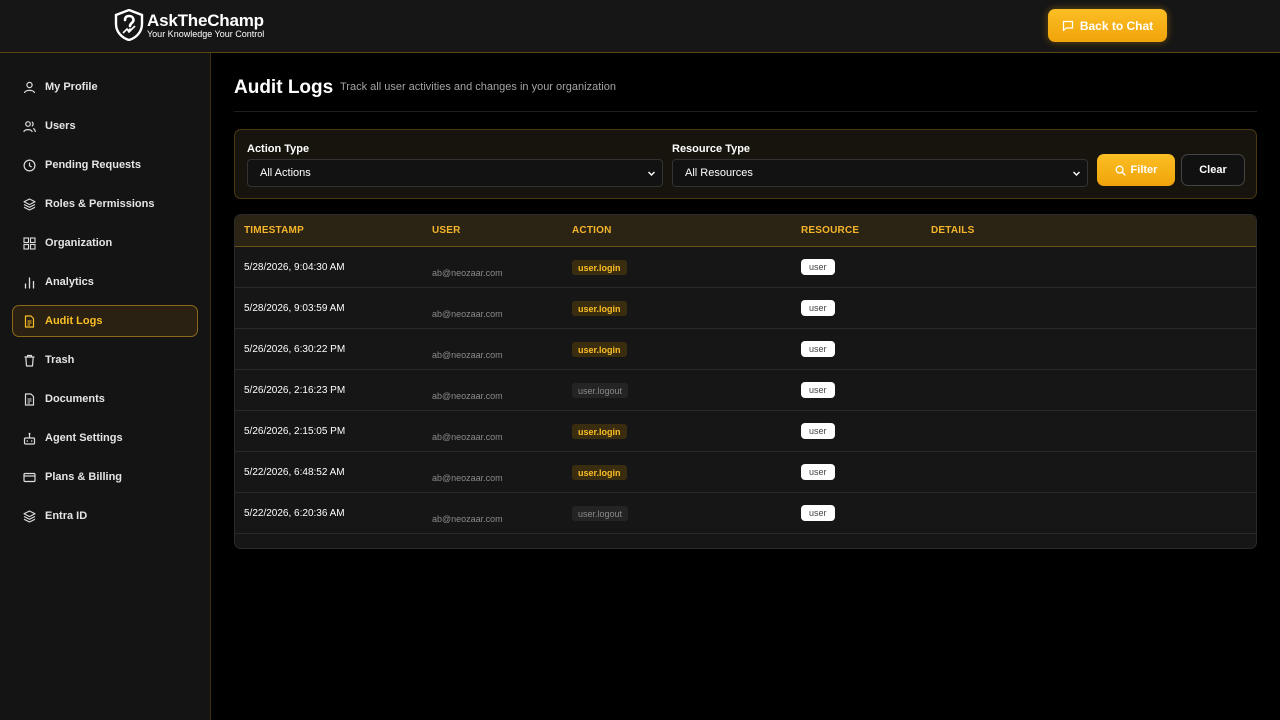 The image size is (1280, 720). Describe the element at coordinates (84, 438) in the screenshot. I see `sidebar-item-label: Agent Settings` at that location.